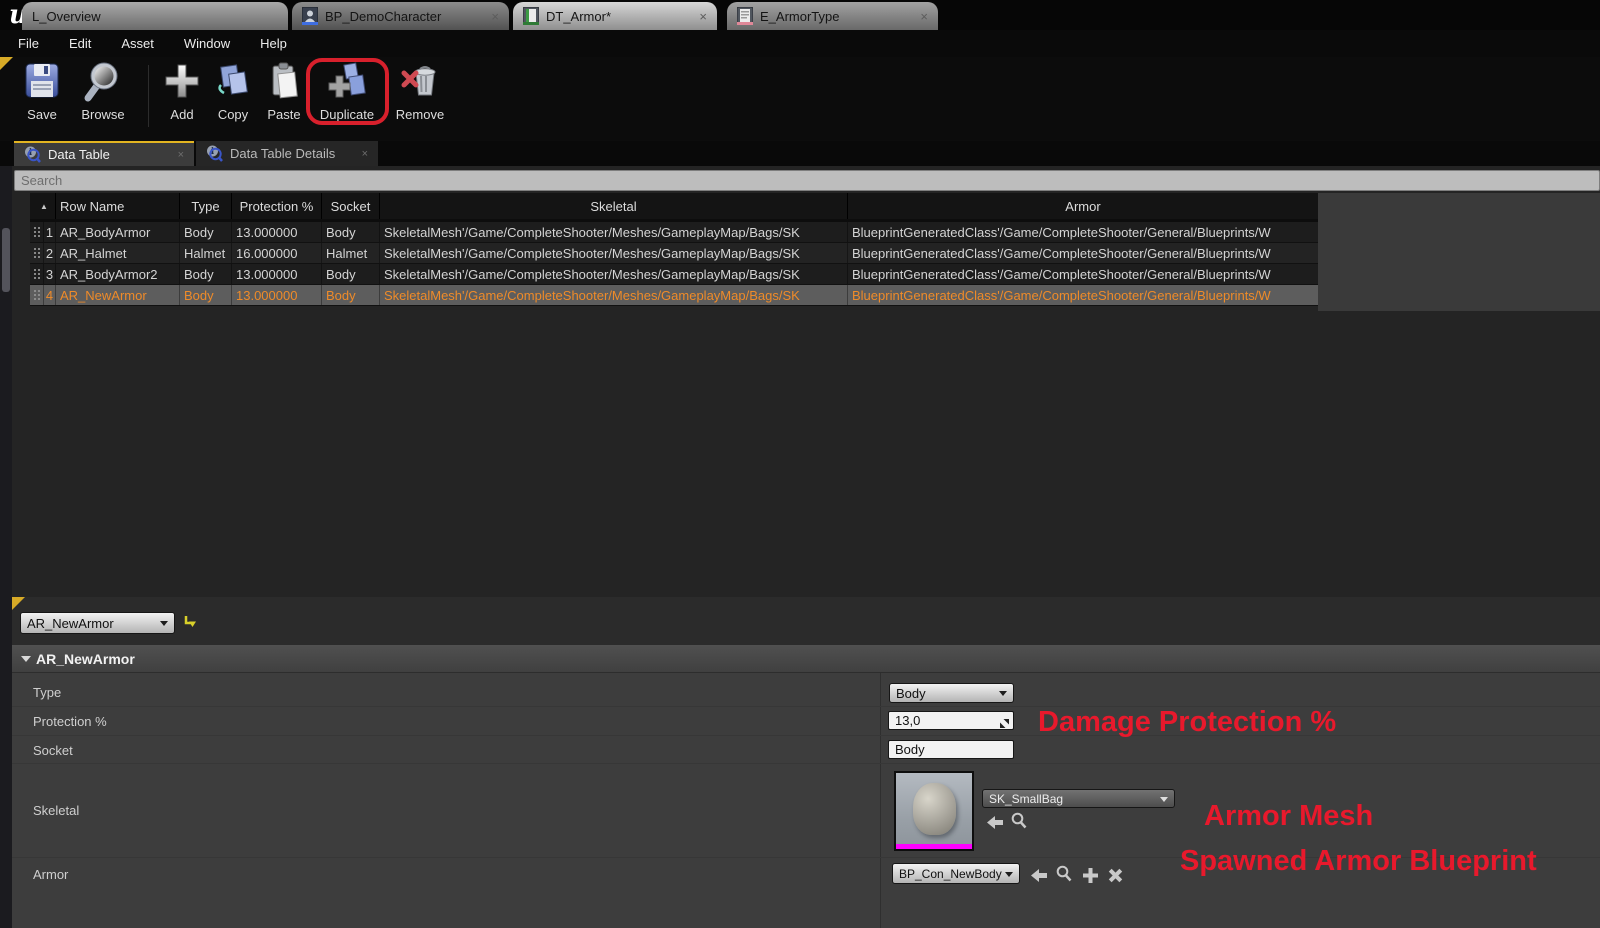 This screenshot has height=928, width=1600. I want to click on browse-button: Browse, so click(103, 99).